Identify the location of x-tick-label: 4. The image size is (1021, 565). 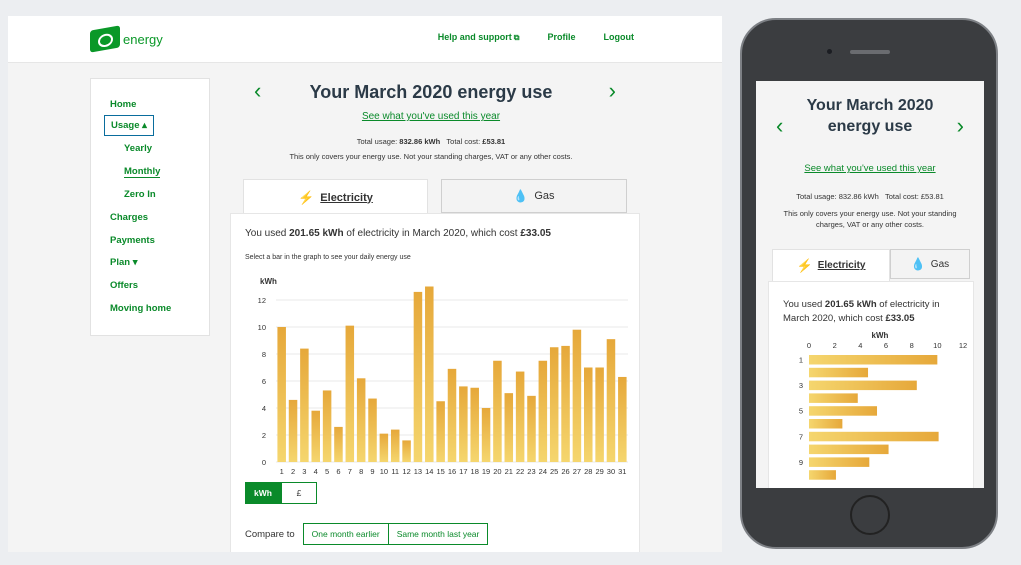
(860, 345).